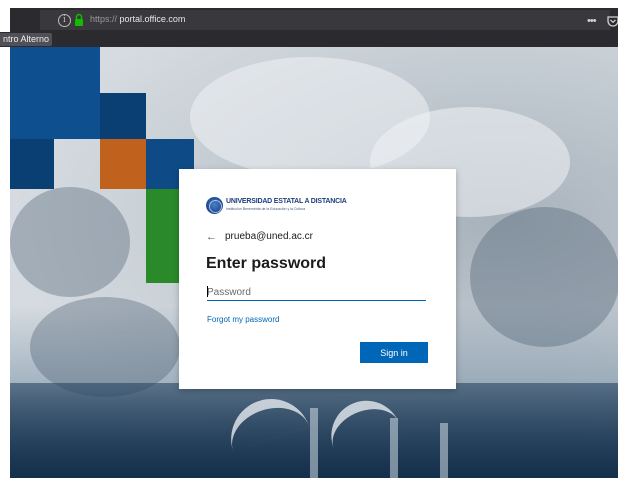 This screenshot has width=618, height=478. I want to click on url-text: https:// portal.office.com, so click(137, 19).